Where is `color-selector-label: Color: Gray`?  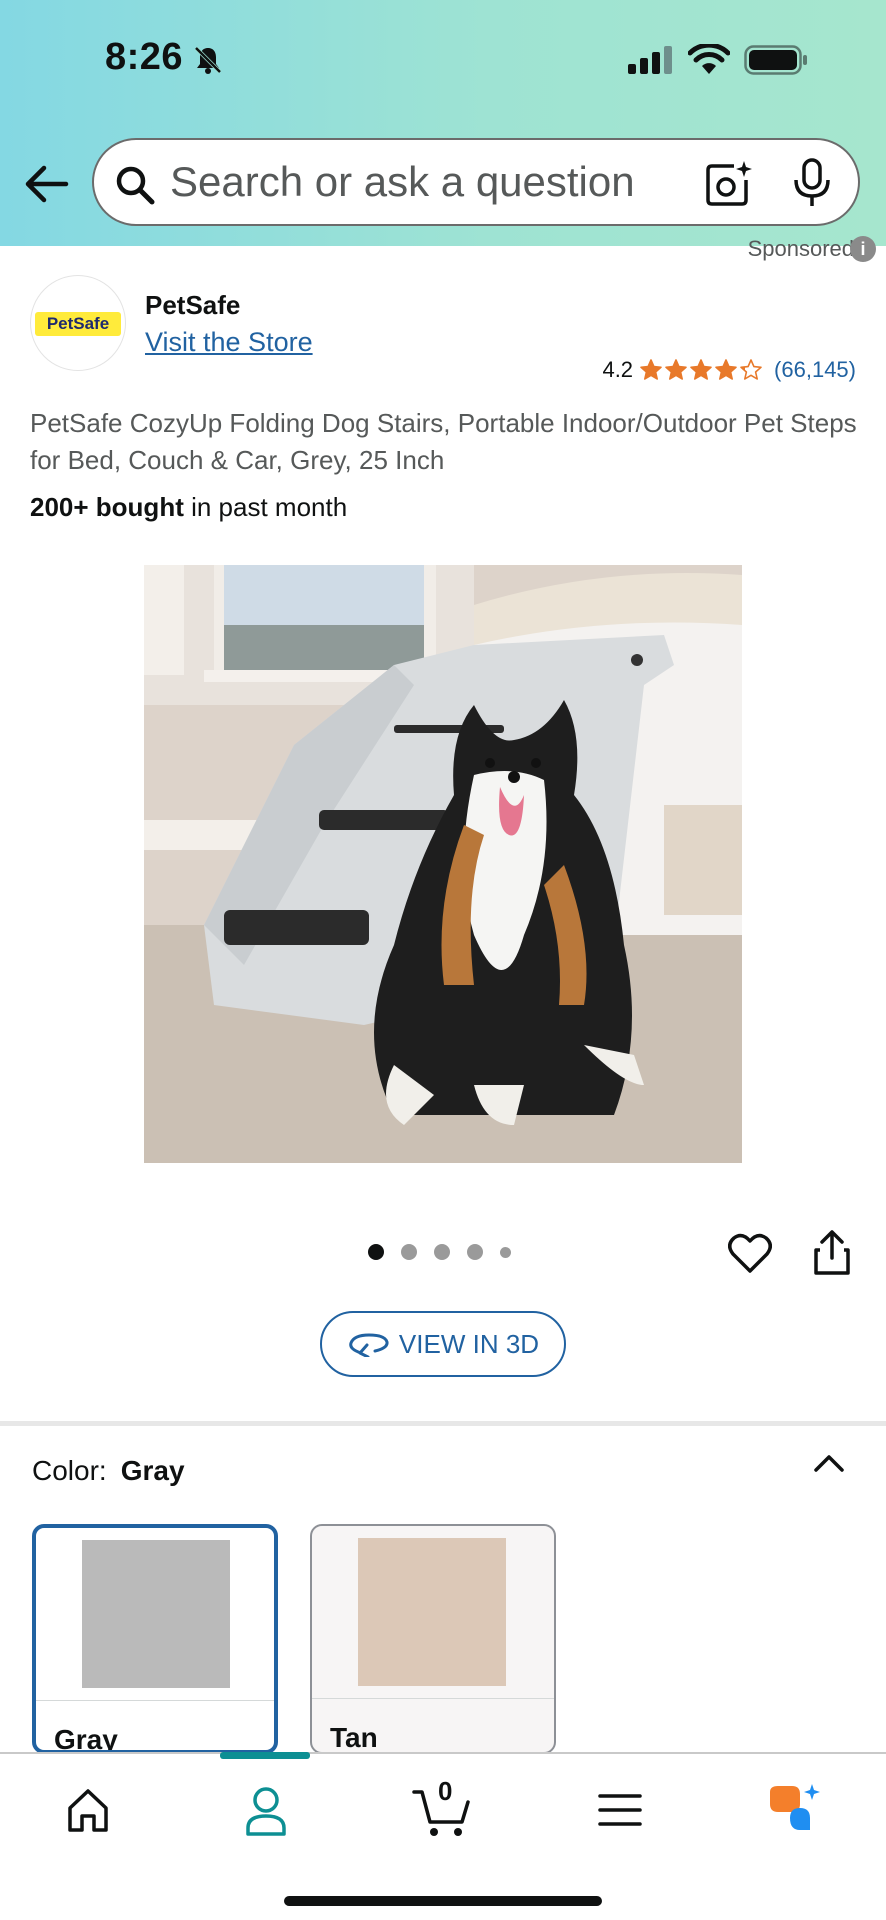
color-selector-label: Color: Gray is located at coordinates (108, 1471).